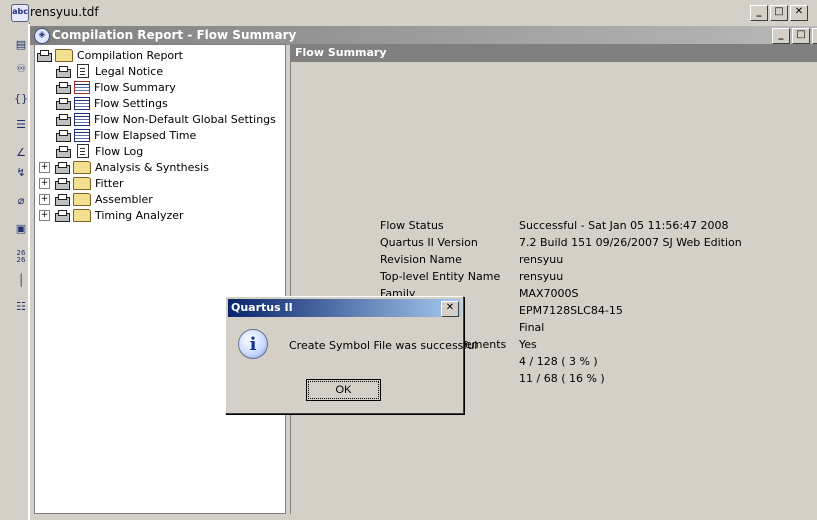 The image size is (817, 520). What do you see at coordinates (21, 307) in the screenshot?
I see `list-icon: ☷` at bounding box center [21, 307].